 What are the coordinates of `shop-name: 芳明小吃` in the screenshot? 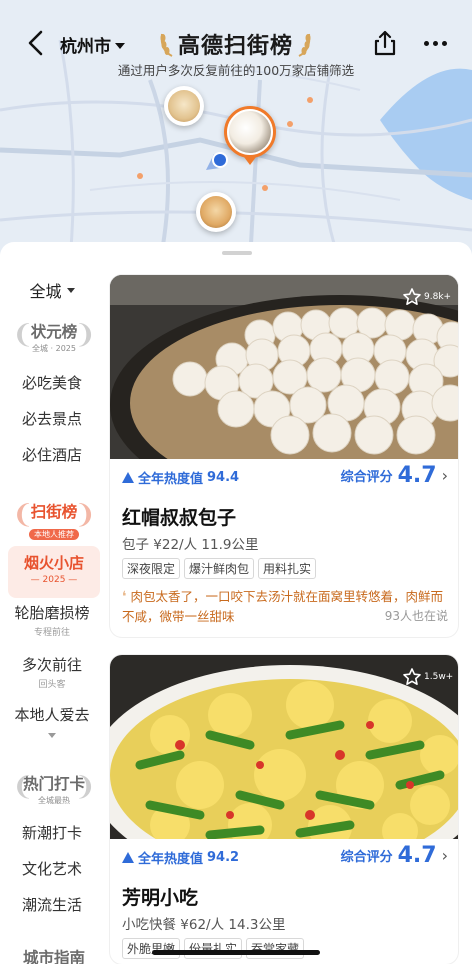 It's located at (160, 896).